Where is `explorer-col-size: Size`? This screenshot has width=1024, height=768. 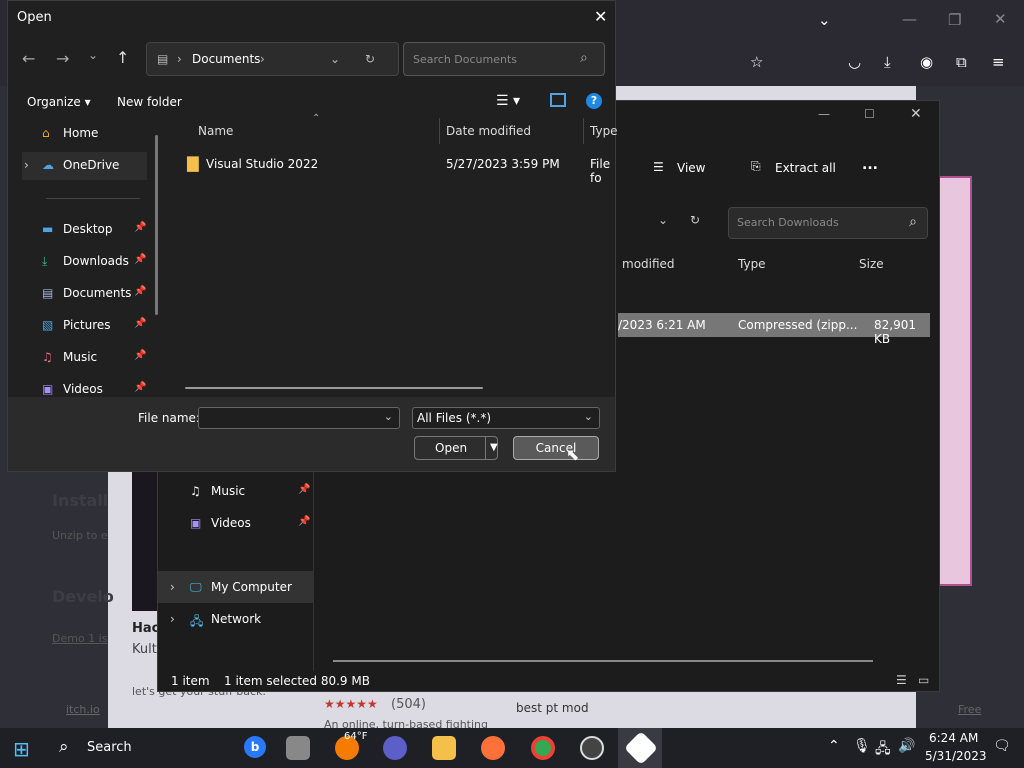 explorer-col-size: Size is located at coordinates (871, 264).